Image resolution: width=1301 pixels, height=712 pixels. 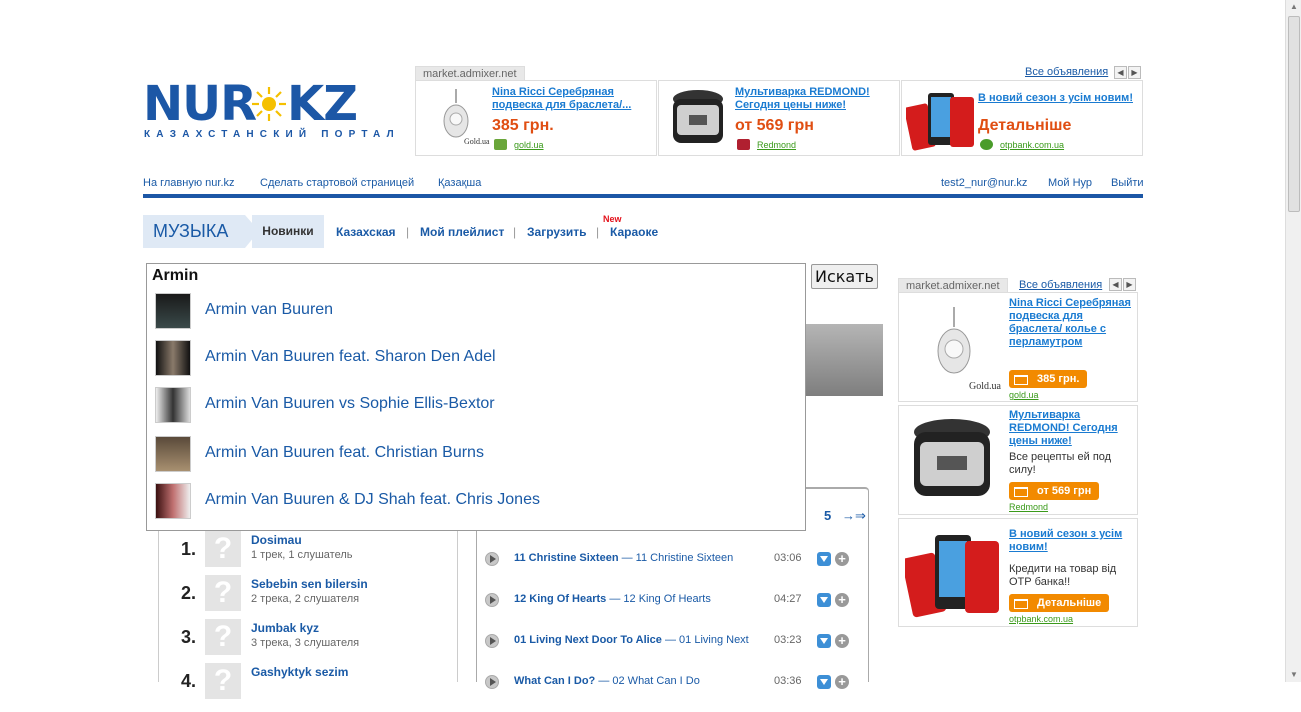 What do you see at coordinates (1293, 675) in the screenshot?
I see `scroll-down-icon: ▼` at bounding box center [1293, 675].